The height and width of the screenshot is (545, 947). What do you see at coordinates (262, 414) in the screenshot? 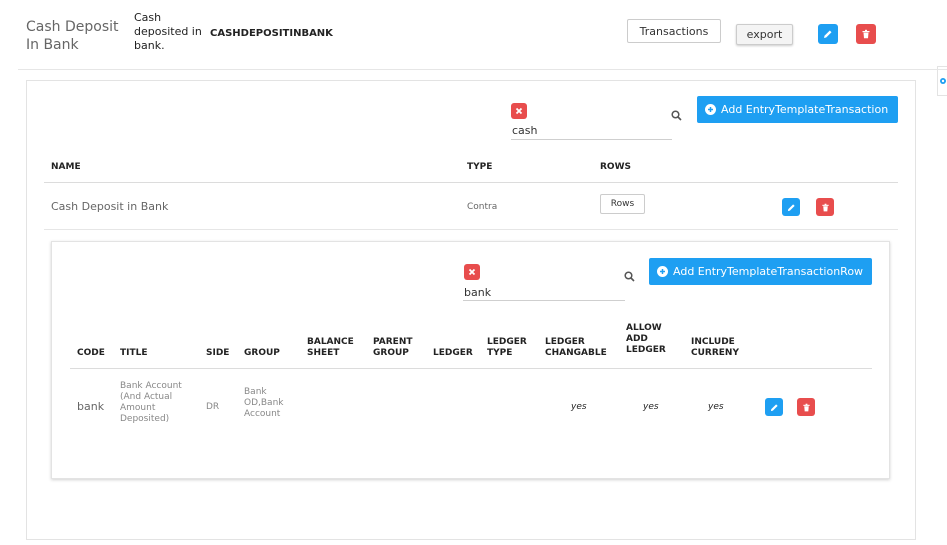
I see `row-group-line3: Account` at bounding box center [262, 414].